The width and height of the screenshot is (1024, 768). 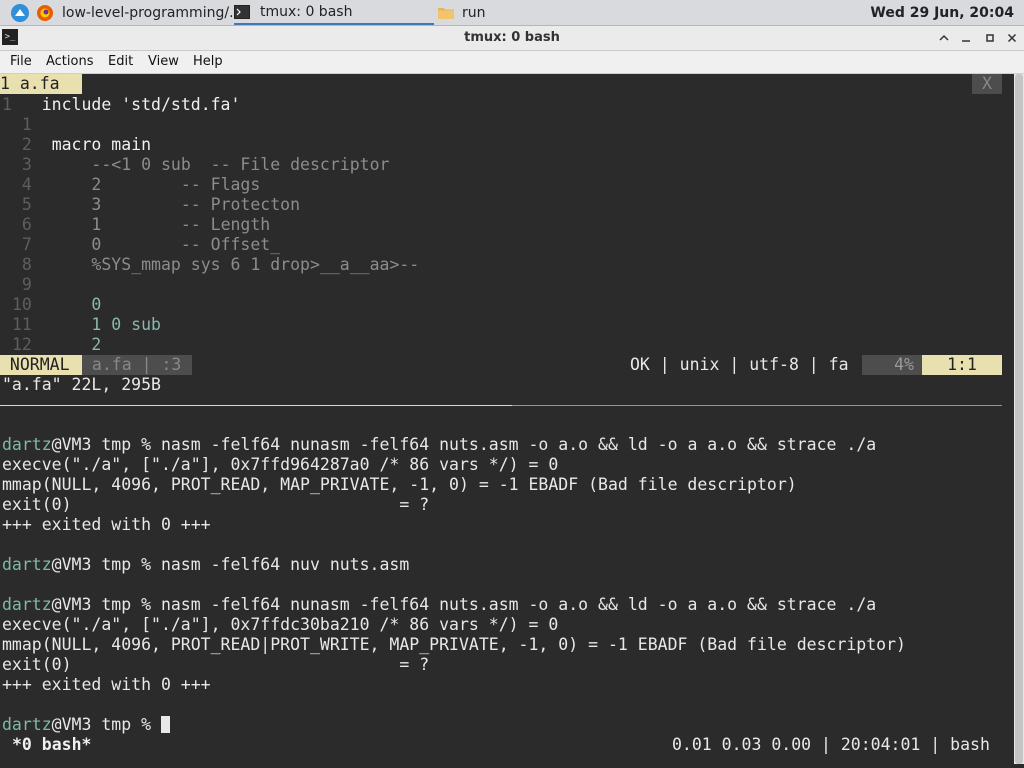 What do you see at coordinates (26, 184) in the screenshot?
I see `line-number: 4` at bounding box center [26, 184].